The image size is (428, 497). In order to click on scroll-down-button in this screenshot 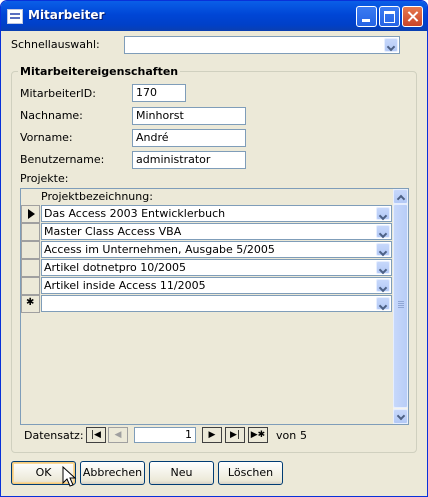, I will do `click(400, 416)`.